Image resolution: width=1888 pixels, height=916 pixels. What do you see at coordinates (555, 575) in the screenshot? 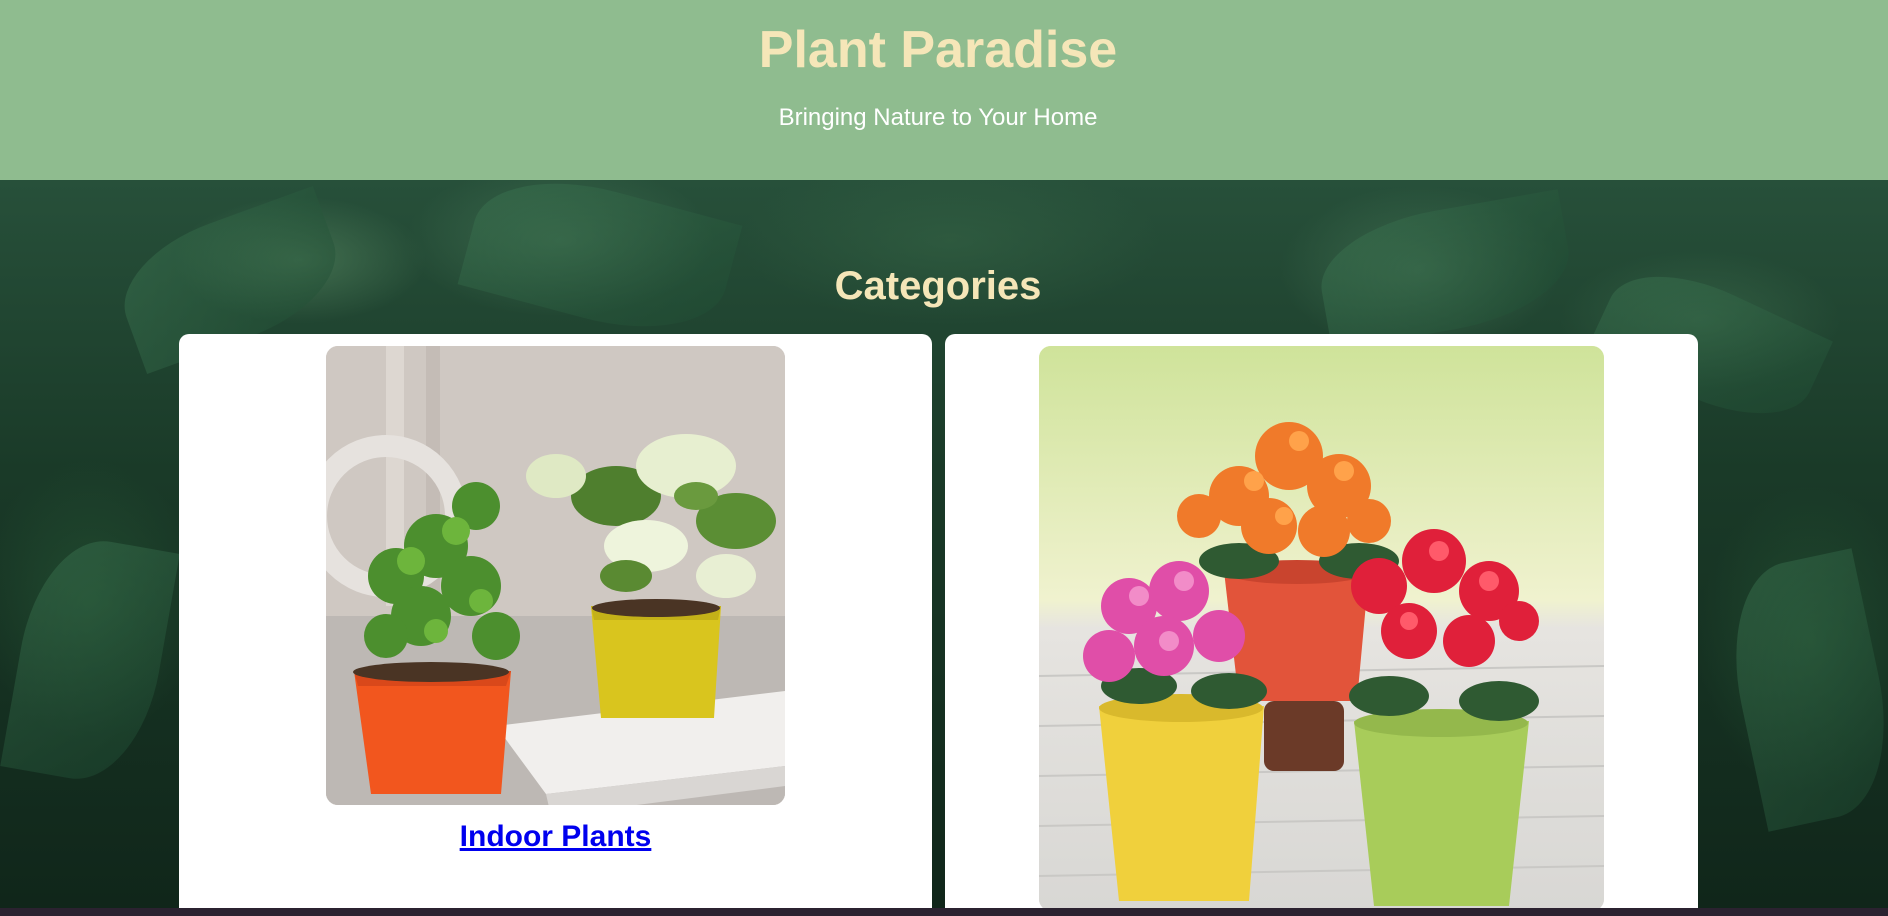
I see `indoor-plants-image` at bounding box center [555, 575].